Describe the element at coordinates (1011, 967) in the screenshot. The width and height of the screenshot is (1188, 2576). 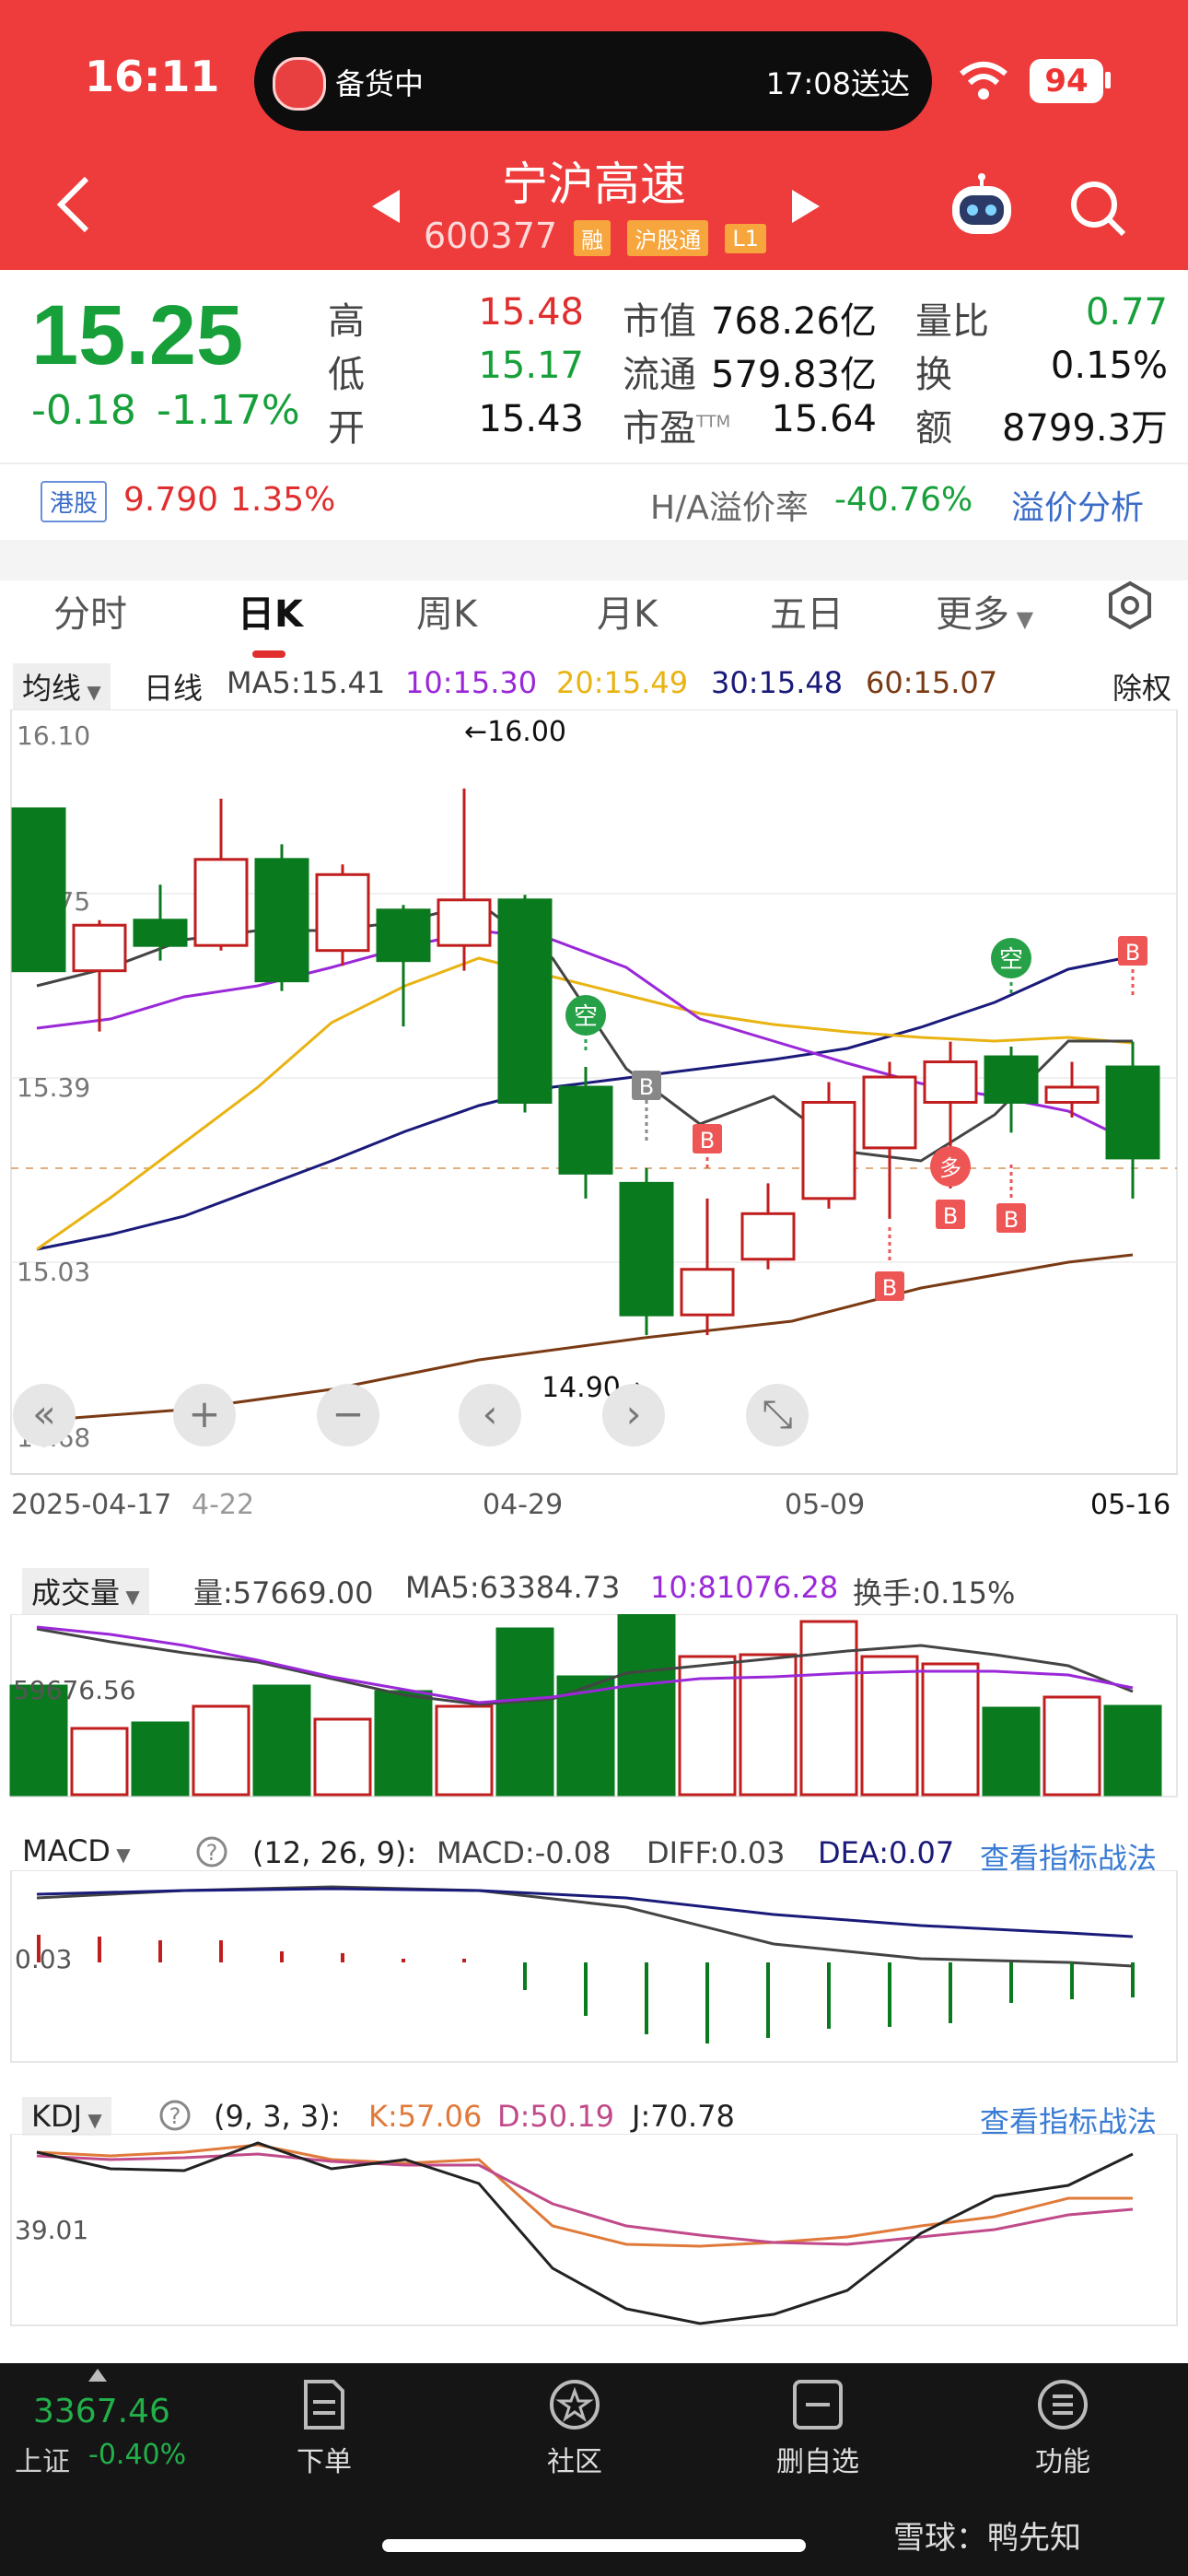
I see `signal-kong-2: 空` at that location.